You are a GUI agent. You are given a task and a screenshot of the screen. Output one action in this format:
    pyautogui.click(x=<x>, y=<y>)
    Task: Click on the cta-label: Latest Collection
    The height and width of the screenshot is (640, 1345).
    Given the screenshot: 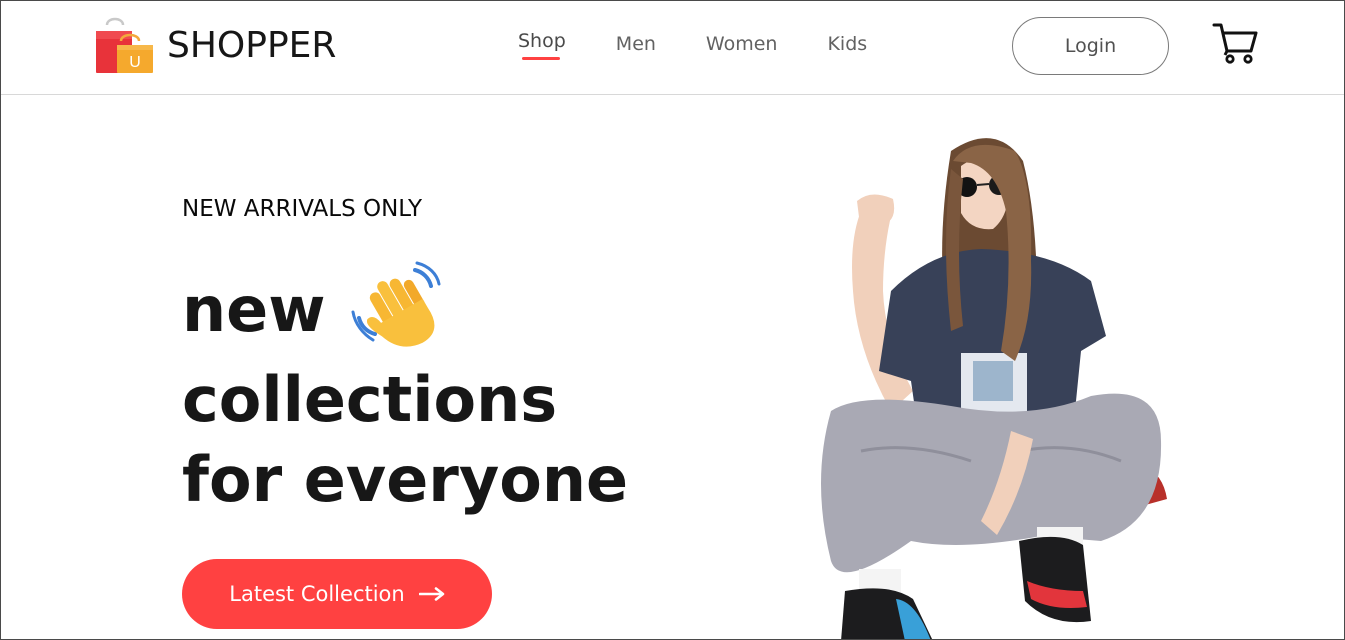 What is the action you would take?
    pyautogui.click(x=317, y=594)
    